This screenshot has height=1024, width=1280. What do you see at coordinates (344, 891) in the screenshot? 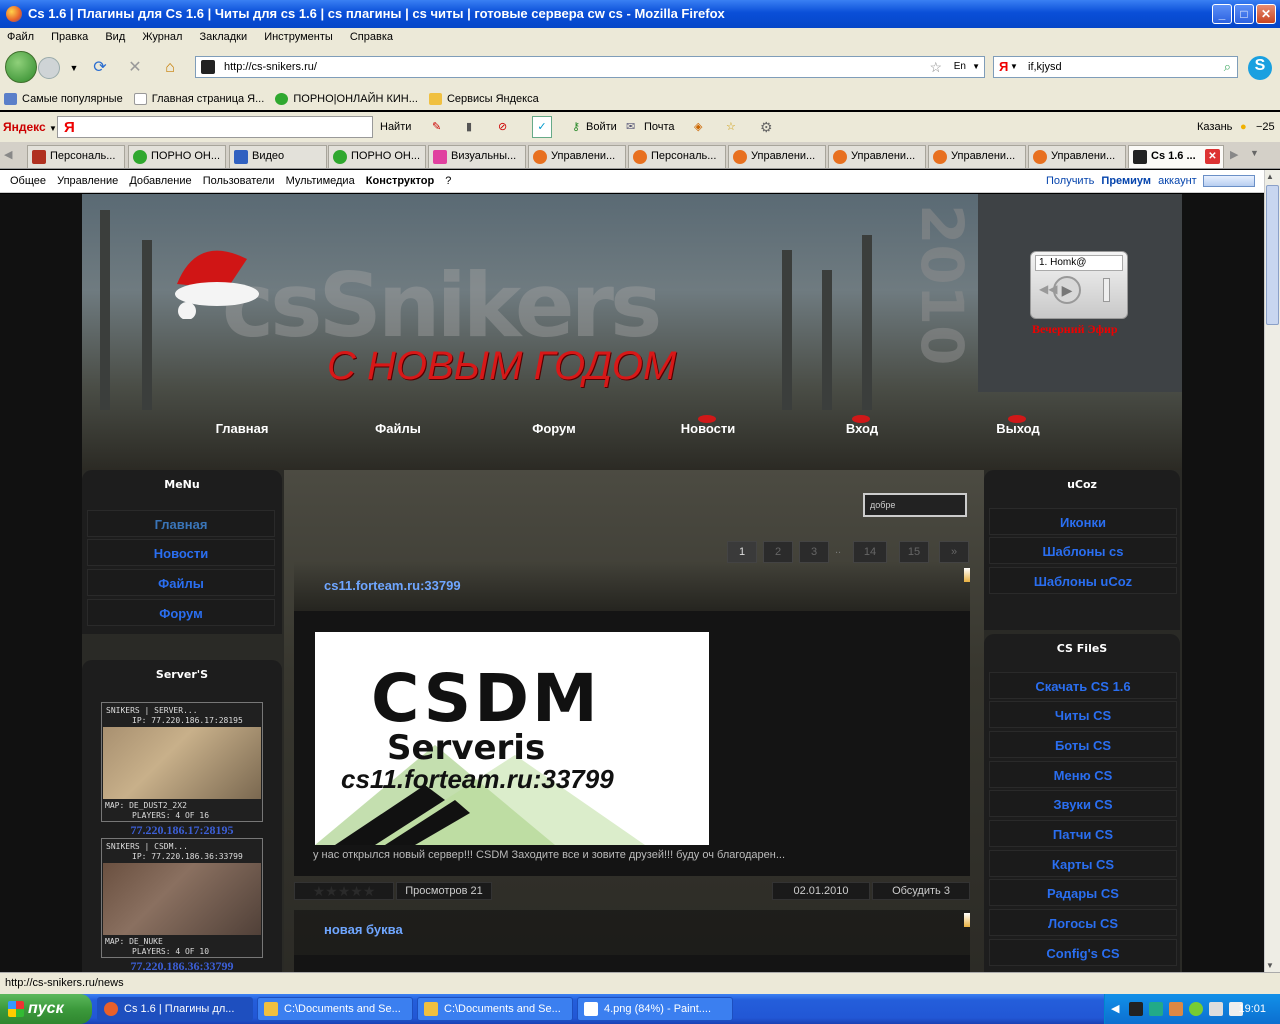
I see `rating-stars: ★★★★★` at bounding box center [344, 891].